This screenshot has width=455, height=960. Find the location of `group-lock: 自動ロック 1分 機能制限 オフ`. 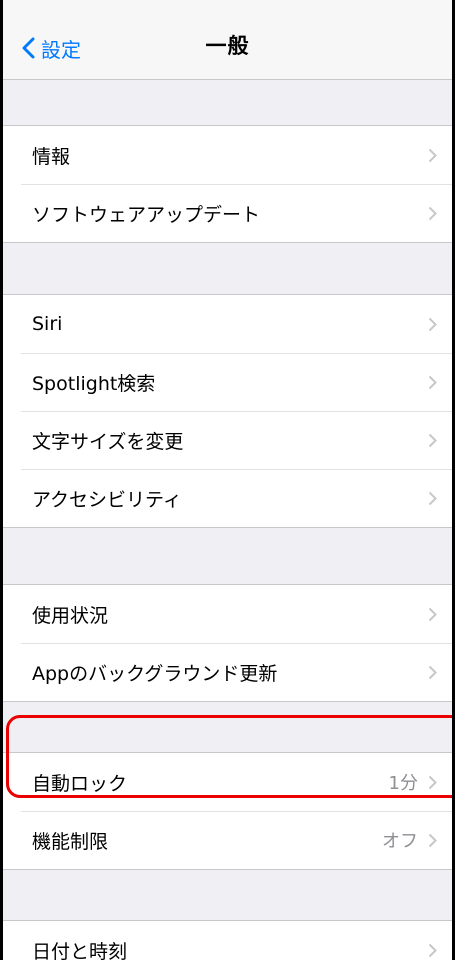

group-lock: 自動ロック 1分 機能制限 オフ is located at coordinates (227, 811).